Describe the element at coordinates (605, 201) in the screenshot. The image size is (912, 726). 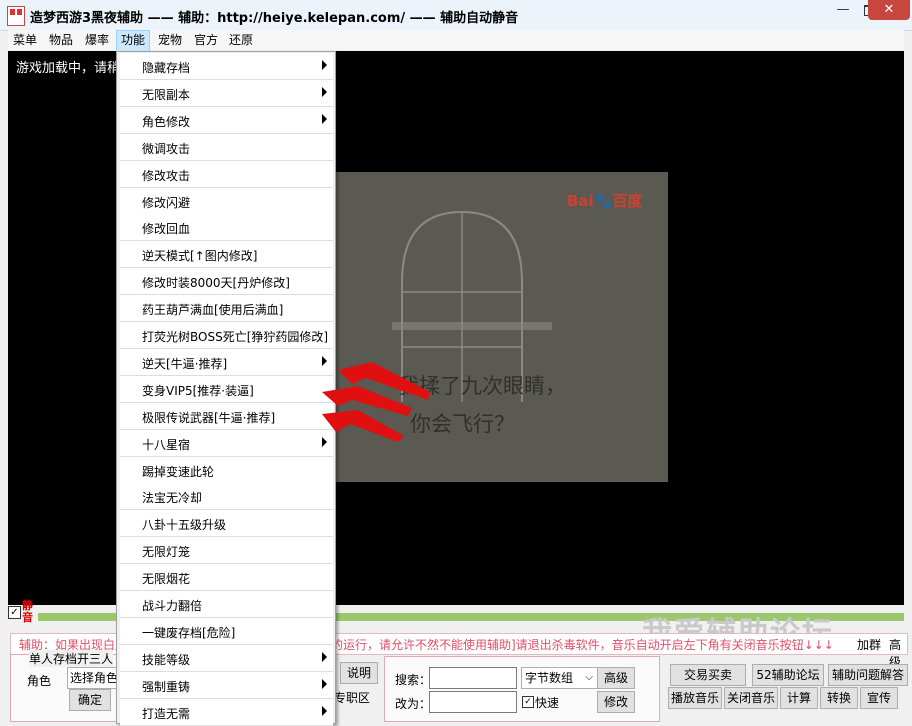
I see `baidu-logo: Bai🐾百度` at that location.